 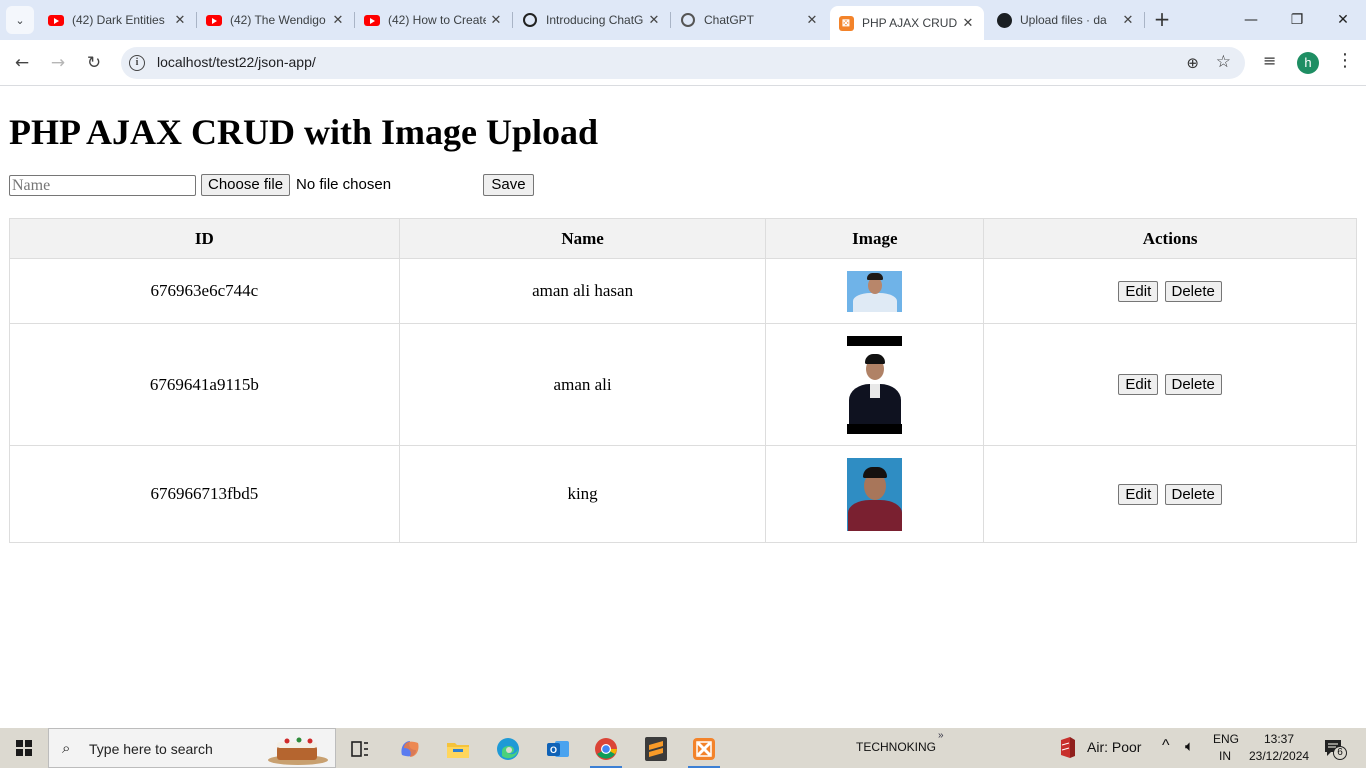 I want to click on air-quality-text: Air: Poor, so click(x=1114, y=747).